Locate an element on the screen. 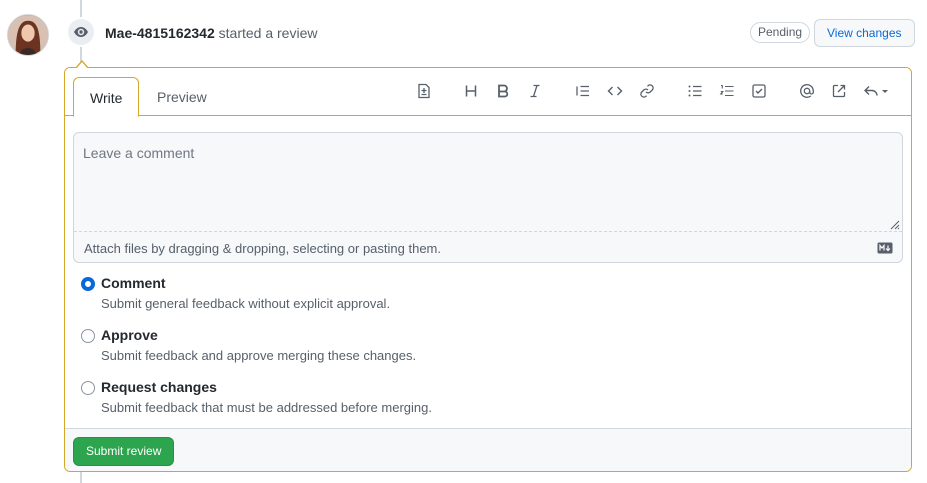  avatar is located at coordinates (28, 35).